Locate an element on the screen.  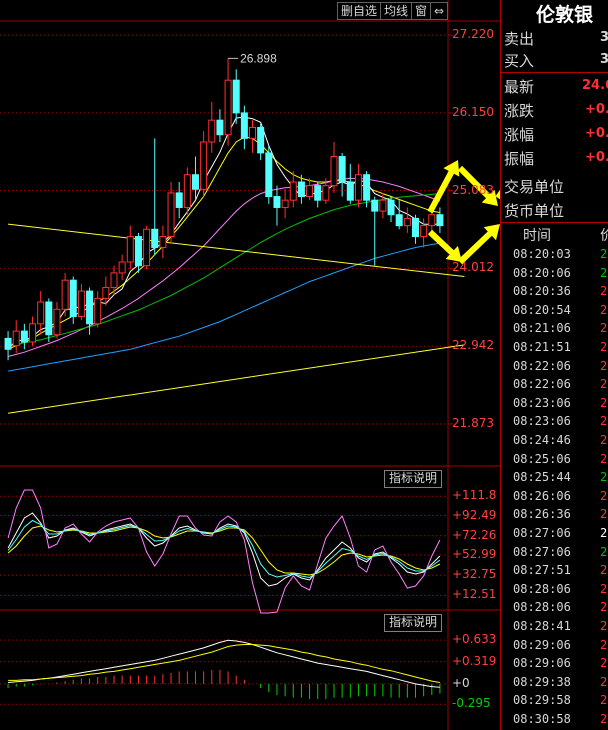
tick-time: 08:28:06 is located at coordinates (542, 588).